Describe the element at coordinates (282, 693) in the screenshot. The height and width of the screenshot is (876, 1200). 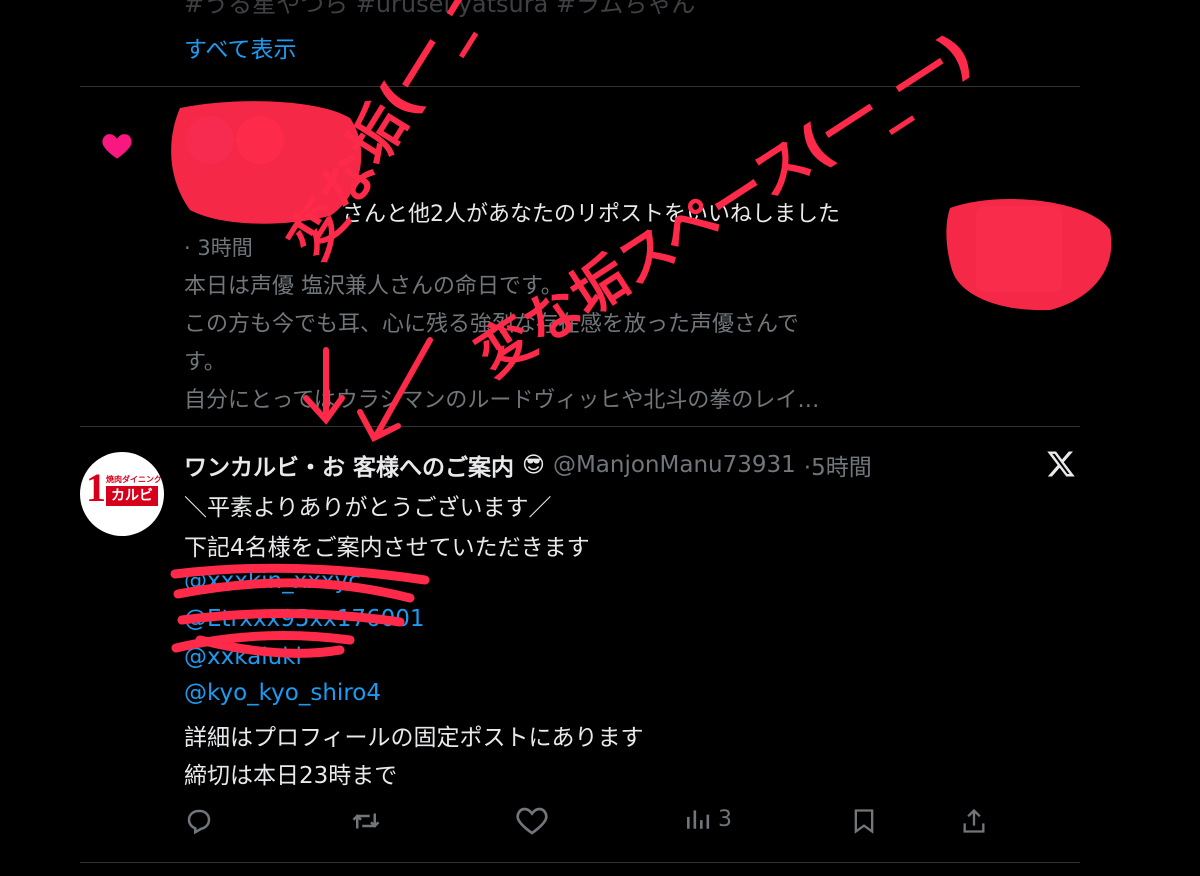
I see `mention-4: @kyo_kyo_shiro4` at that location.